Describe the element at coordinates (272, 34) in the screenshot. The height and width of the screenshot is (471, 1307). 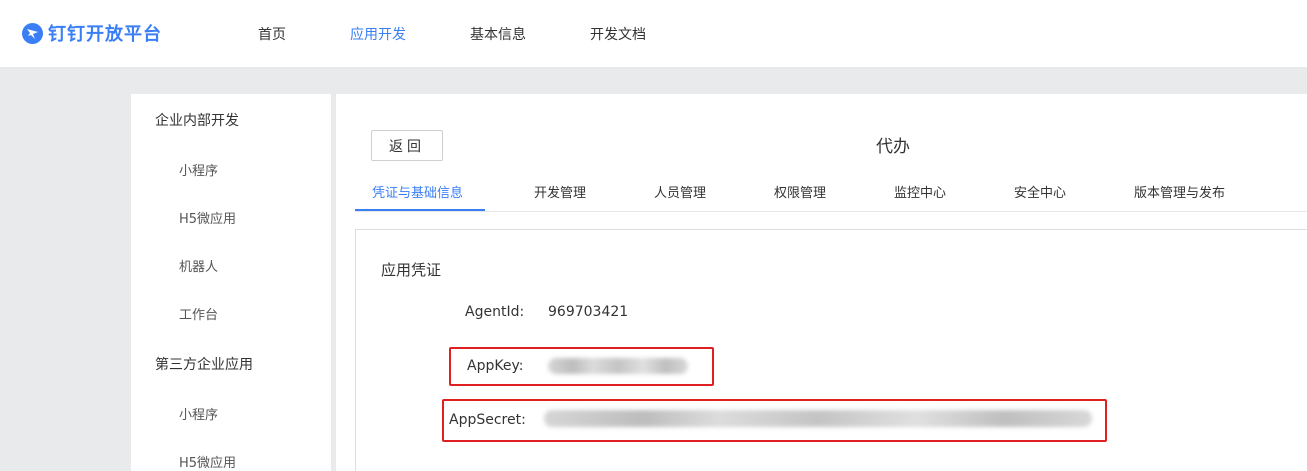
I see `nav-home: 首页` at that location.